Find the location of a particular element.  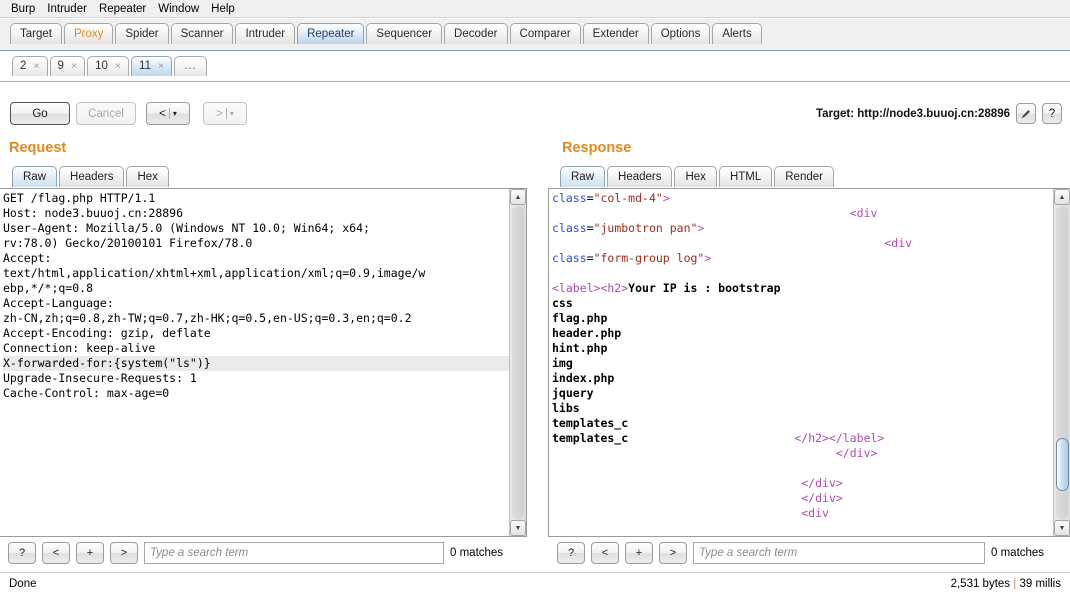

response-scroll-track is located at coordinates (1062, 362).